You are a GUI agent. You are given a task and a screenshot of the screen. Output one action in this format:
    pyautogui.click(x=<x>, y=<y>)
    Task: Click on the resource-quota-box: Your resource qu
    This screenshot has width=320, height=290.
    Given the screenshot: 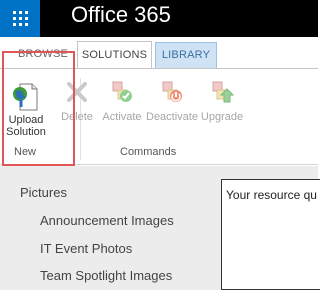 What is the action you would take?
    pyautogui.click(x=270, y=234)
    